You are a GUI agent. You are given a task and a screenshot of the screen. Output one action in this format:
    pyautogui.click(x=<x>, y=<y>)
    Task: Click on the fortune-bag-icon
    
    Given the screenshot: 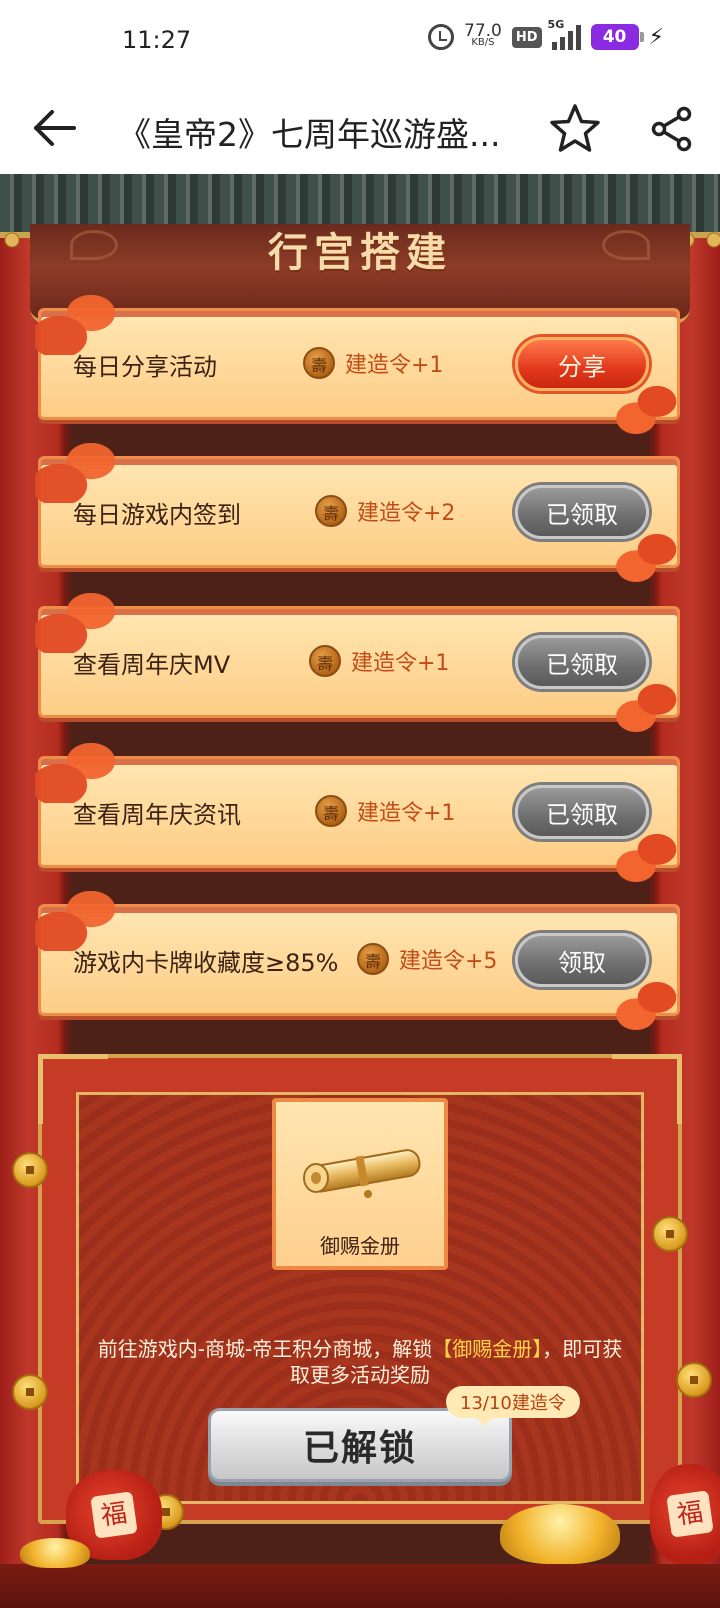 What is the action you would take?
    pyautogui.click(x=685, y=1514)
    